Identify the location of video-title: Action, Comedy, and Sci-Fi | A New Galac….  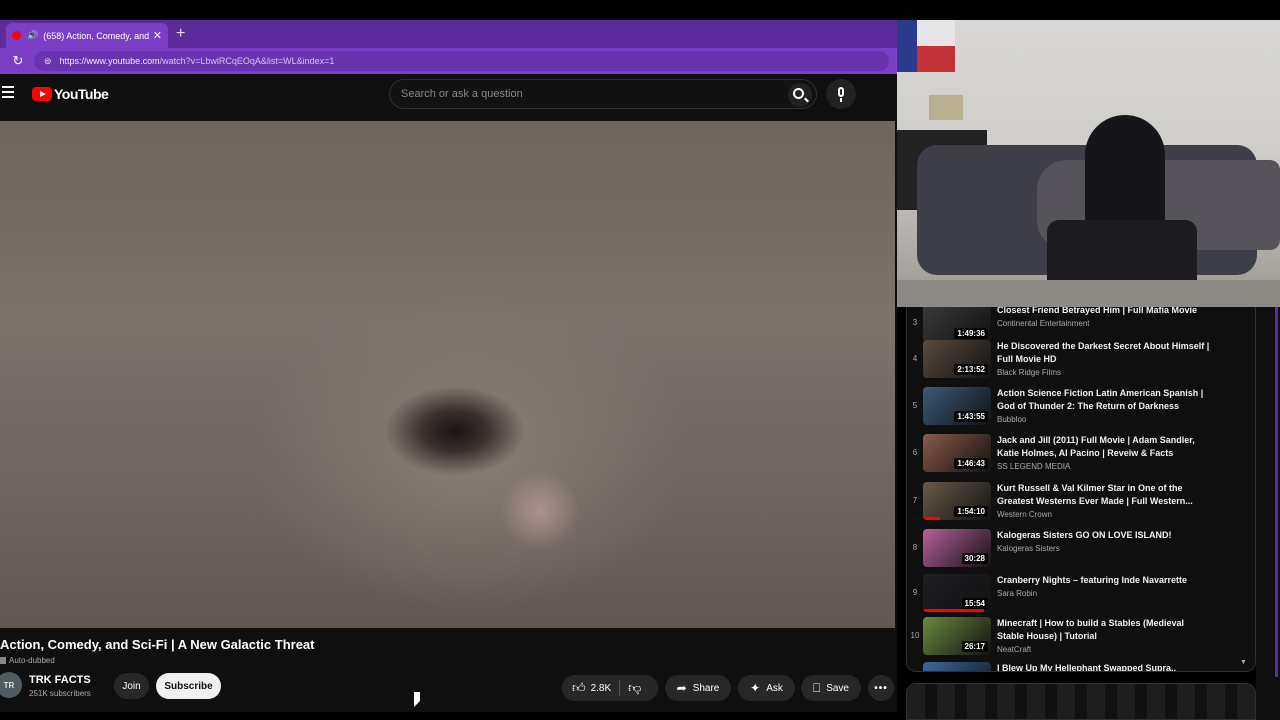
(157, 644).